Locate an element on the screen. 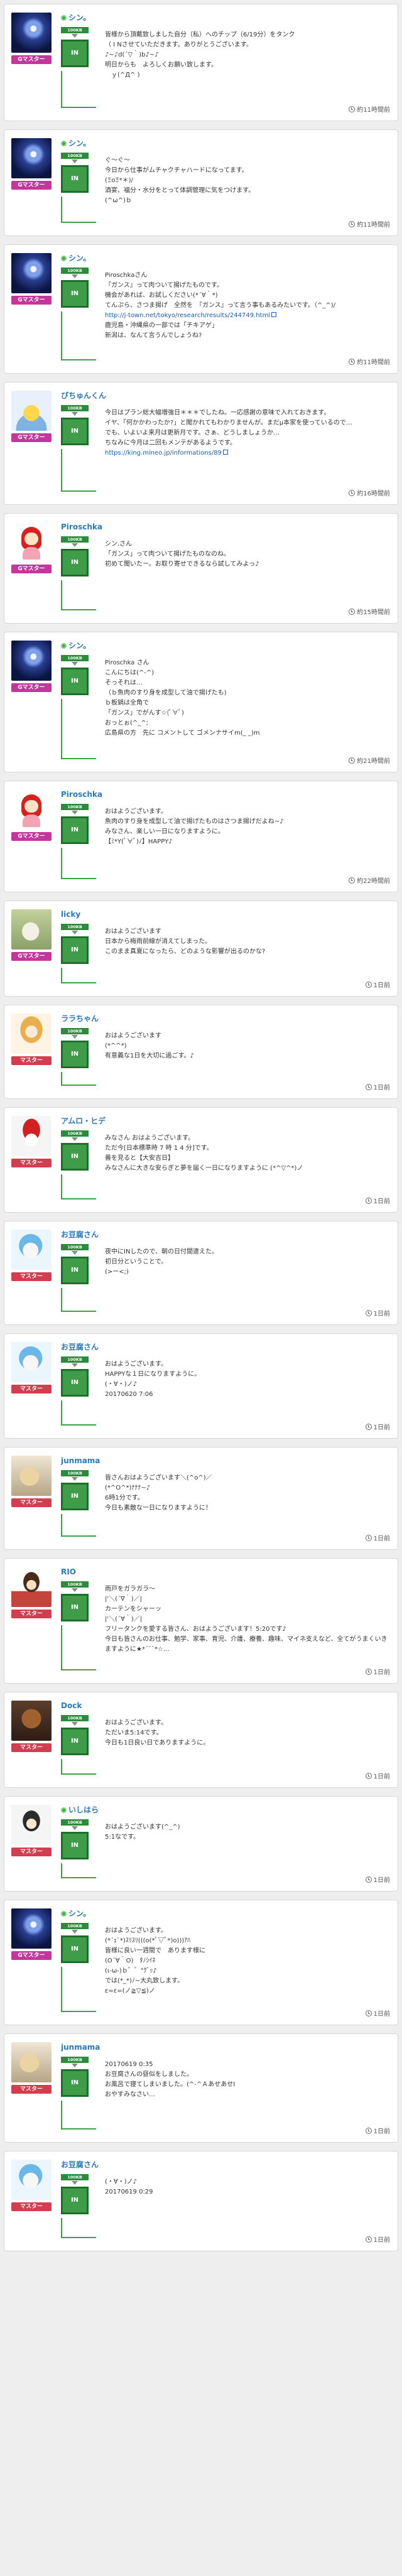  post-time-text: 約21時間前 is located at coordinates (373, 762).